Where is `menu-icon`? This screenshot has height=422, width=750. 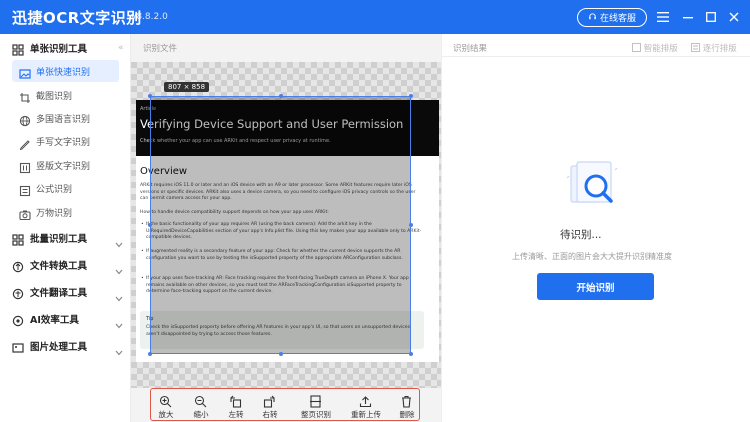 menu-icon is located at coordinates (663, 17).